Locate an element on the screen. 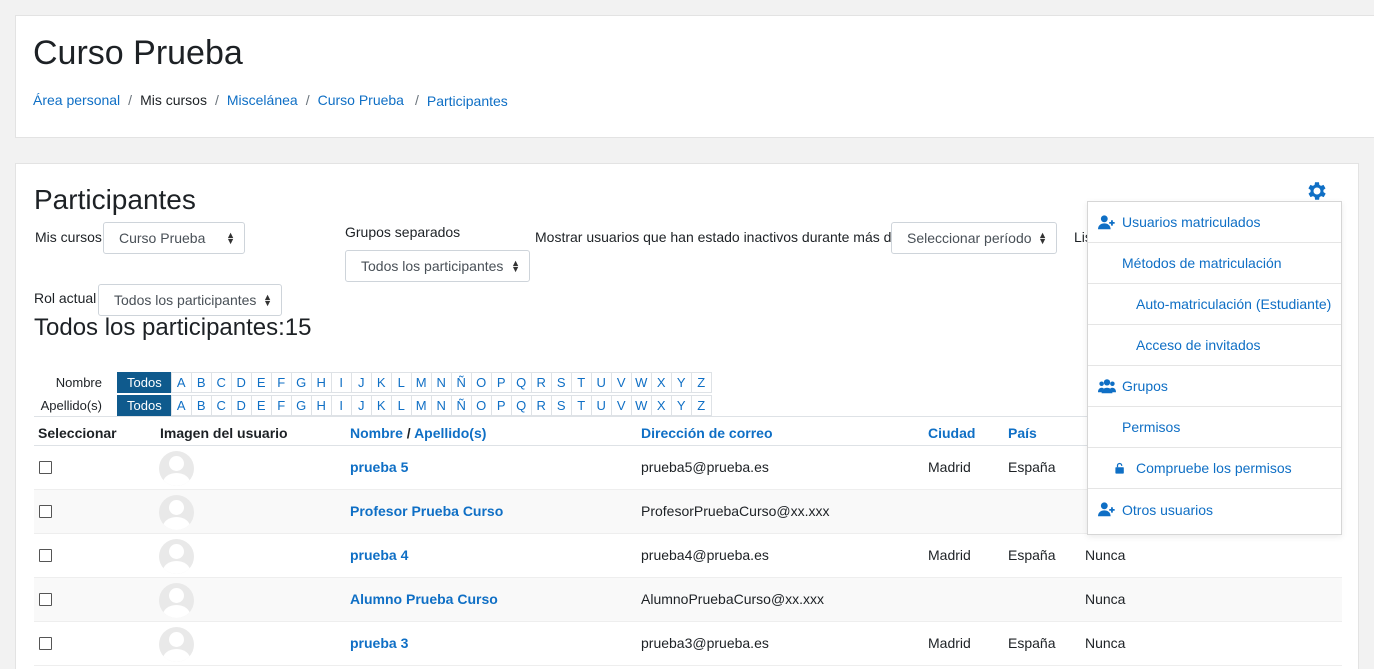 The image size is (1374, 669). breadcrumb-participantes: Participantes is located at coordinates (467, 101).